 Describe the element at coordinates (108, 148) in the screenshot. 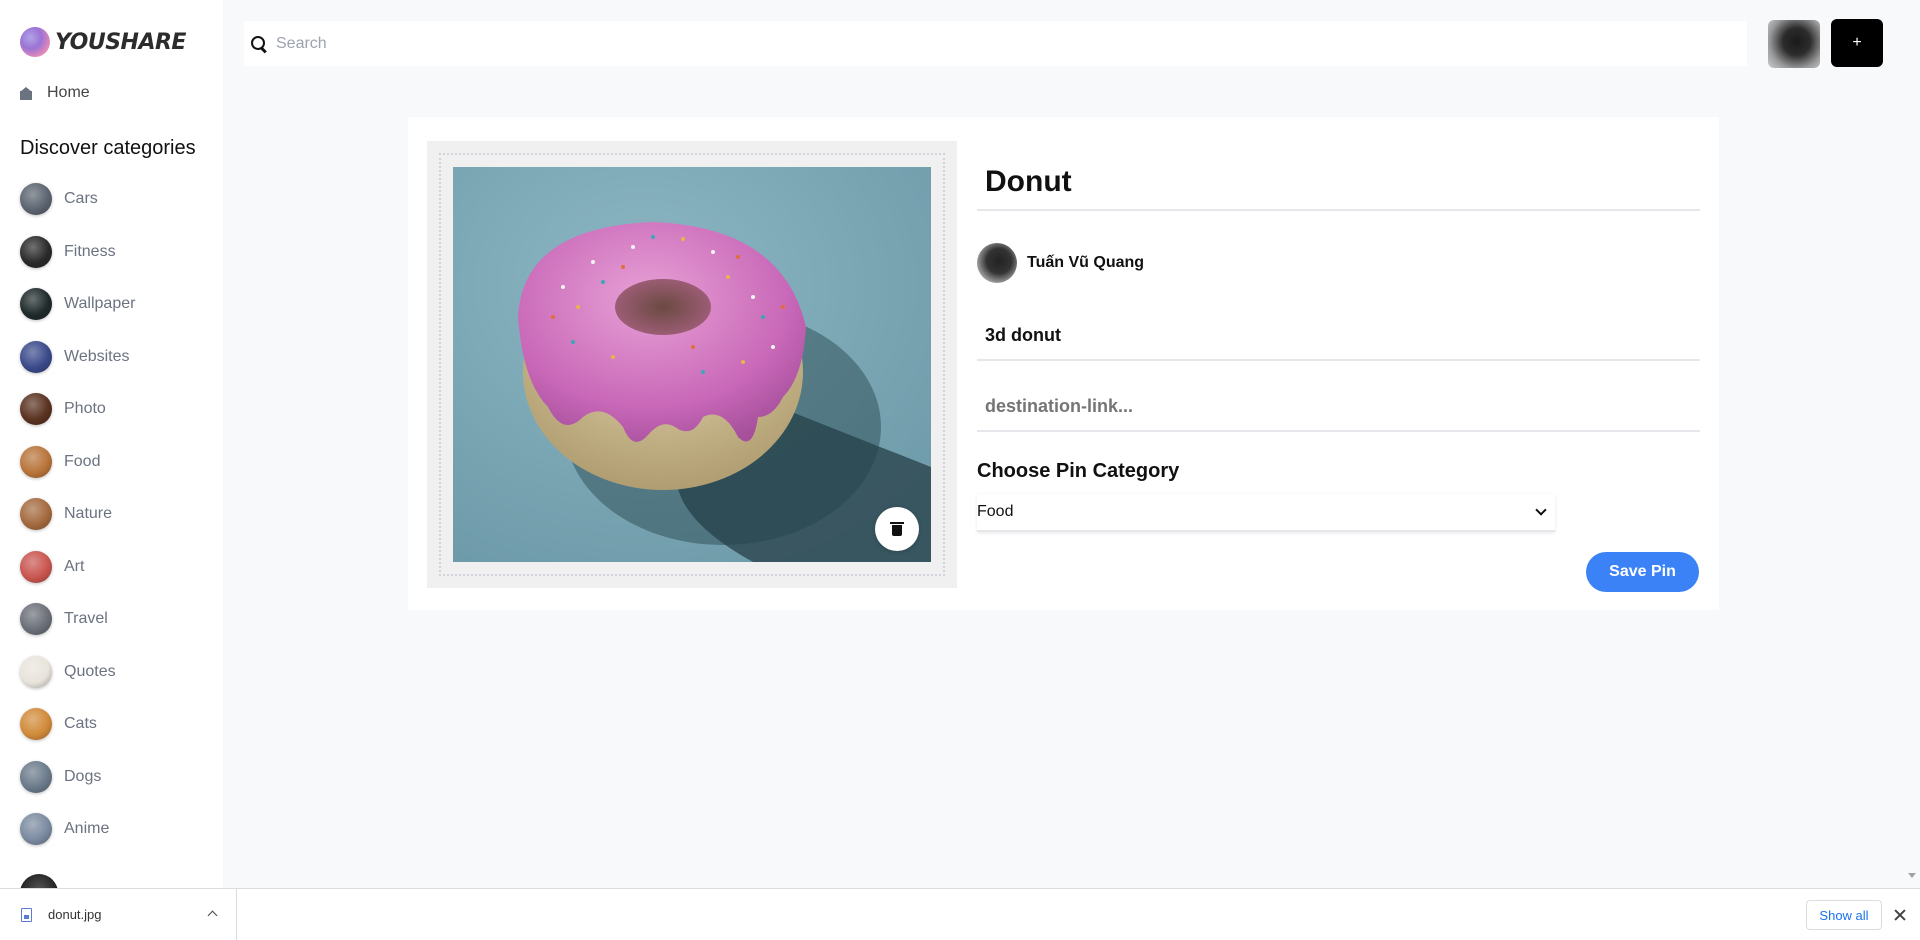

I see `discover-heading: Discover categories` at that location.